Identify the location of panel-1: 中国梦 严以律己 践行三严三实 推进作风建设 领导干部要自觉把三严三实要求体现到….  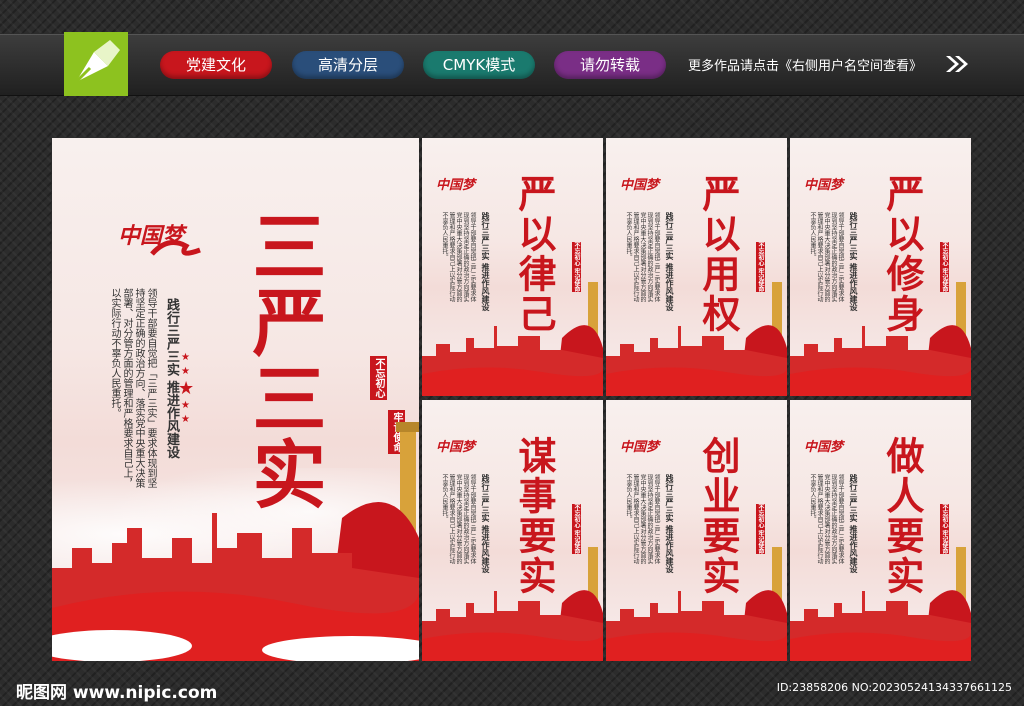
(512, 267).